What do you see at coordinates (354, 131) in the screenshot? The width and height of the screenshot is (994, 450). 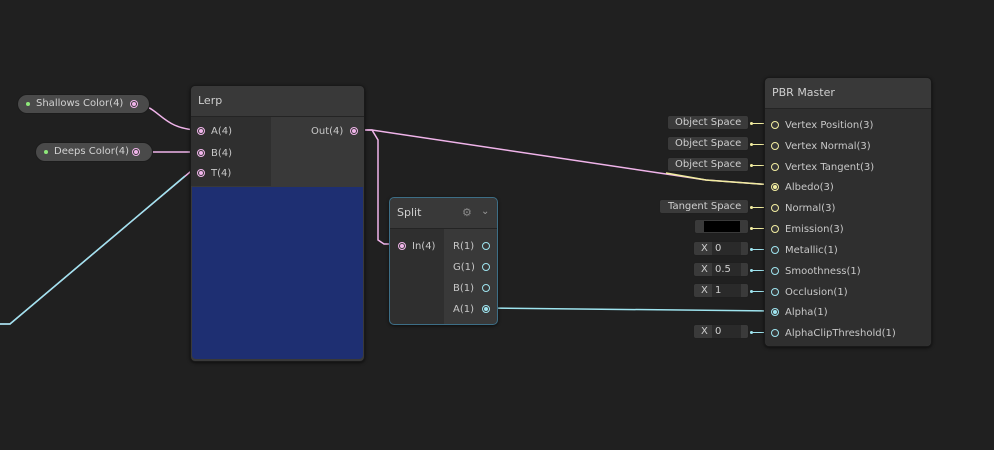 I see `lerp-output-port` at bounding box center [354, 131].